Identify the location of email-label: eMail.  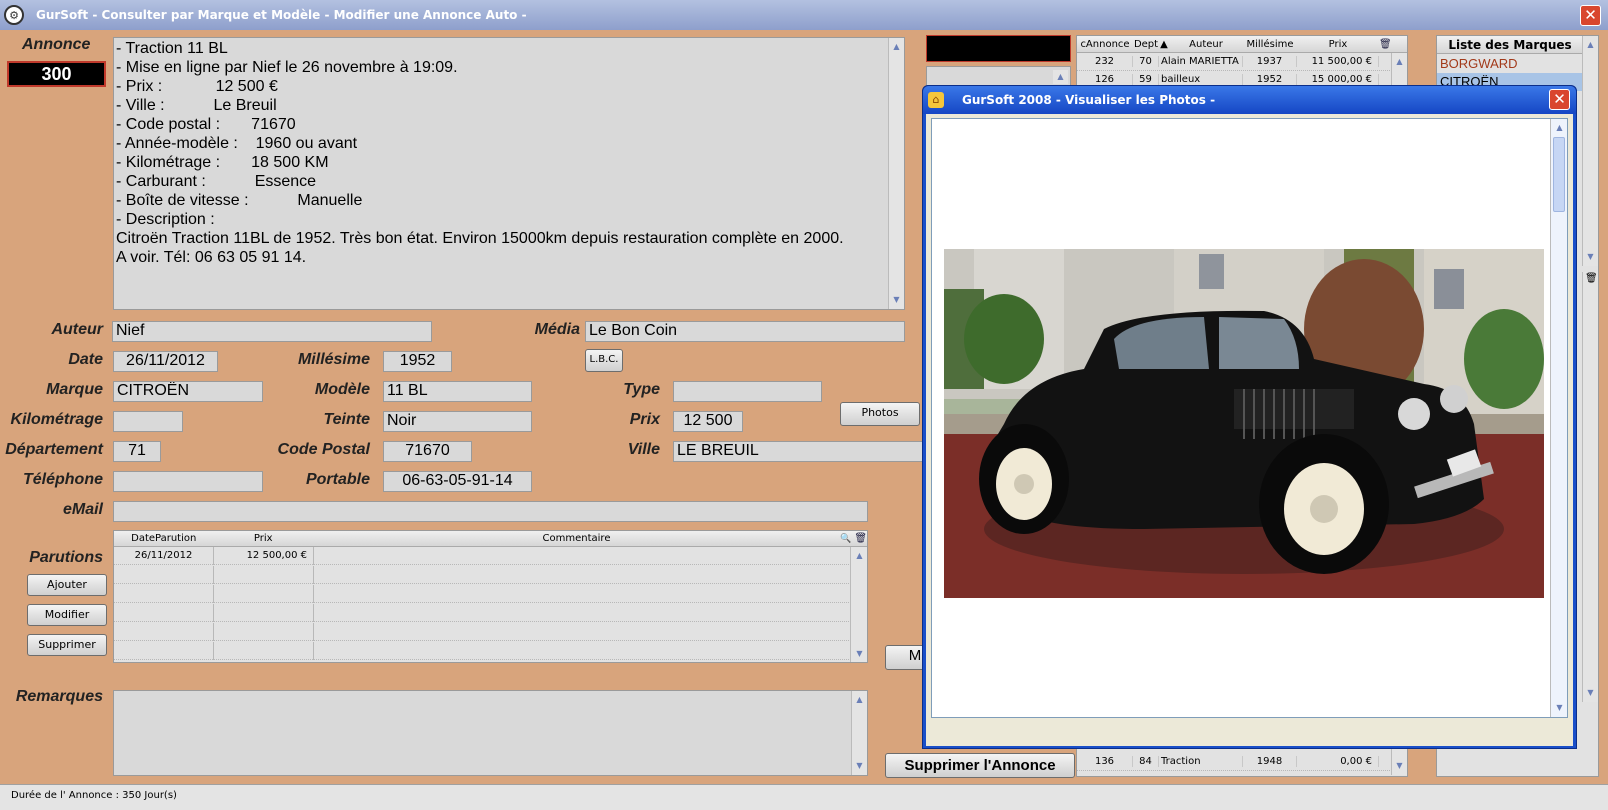
(82, 509).